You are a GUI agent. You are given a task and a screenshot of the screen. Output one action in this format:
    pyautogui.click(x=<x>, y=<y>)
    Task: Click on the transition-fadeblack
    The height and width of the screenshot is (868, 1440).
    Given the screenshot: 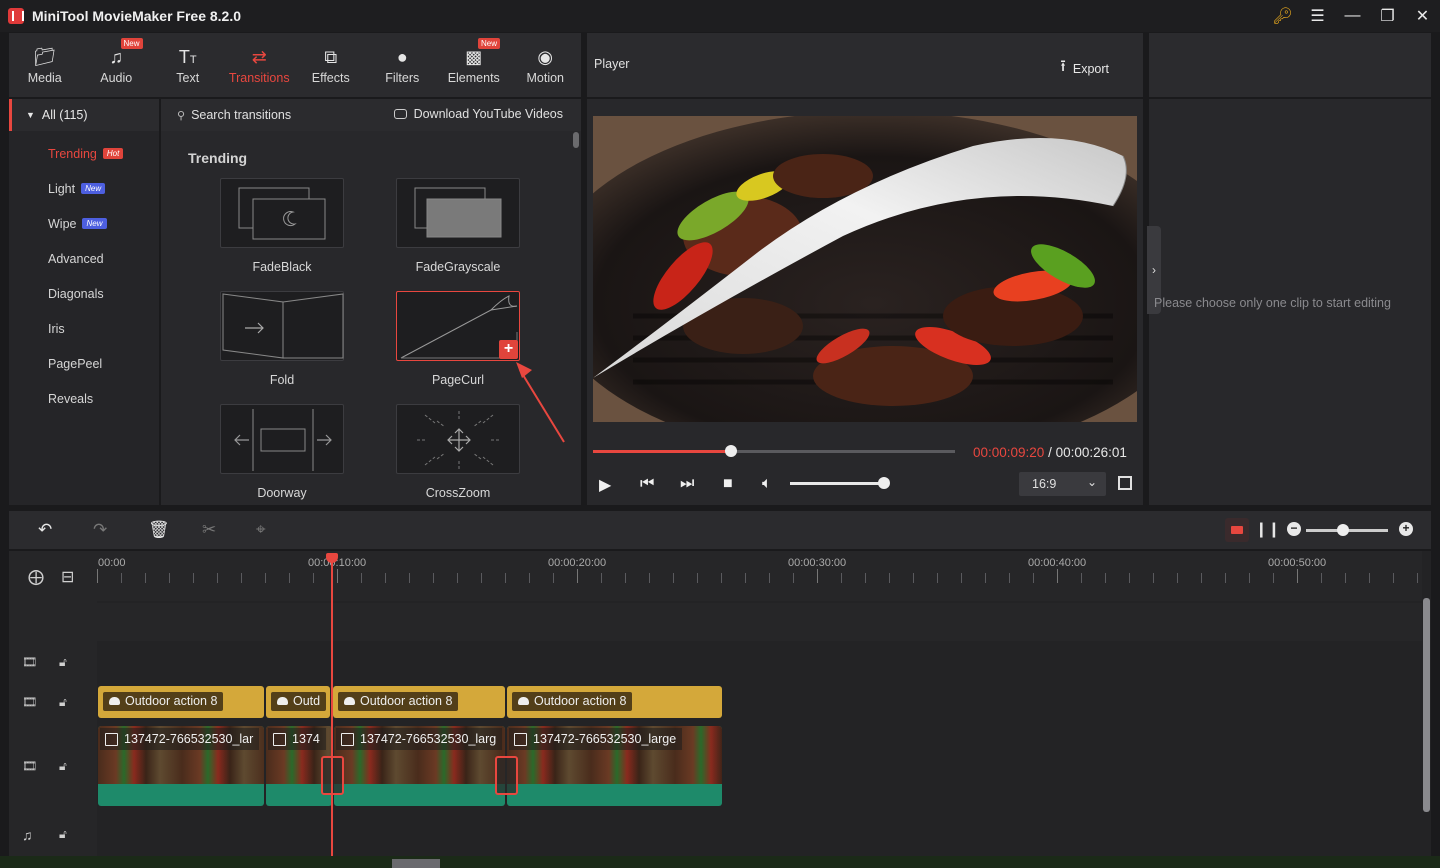 What is the action you would take?
    pyautogui.click(x=282, y=213)
    